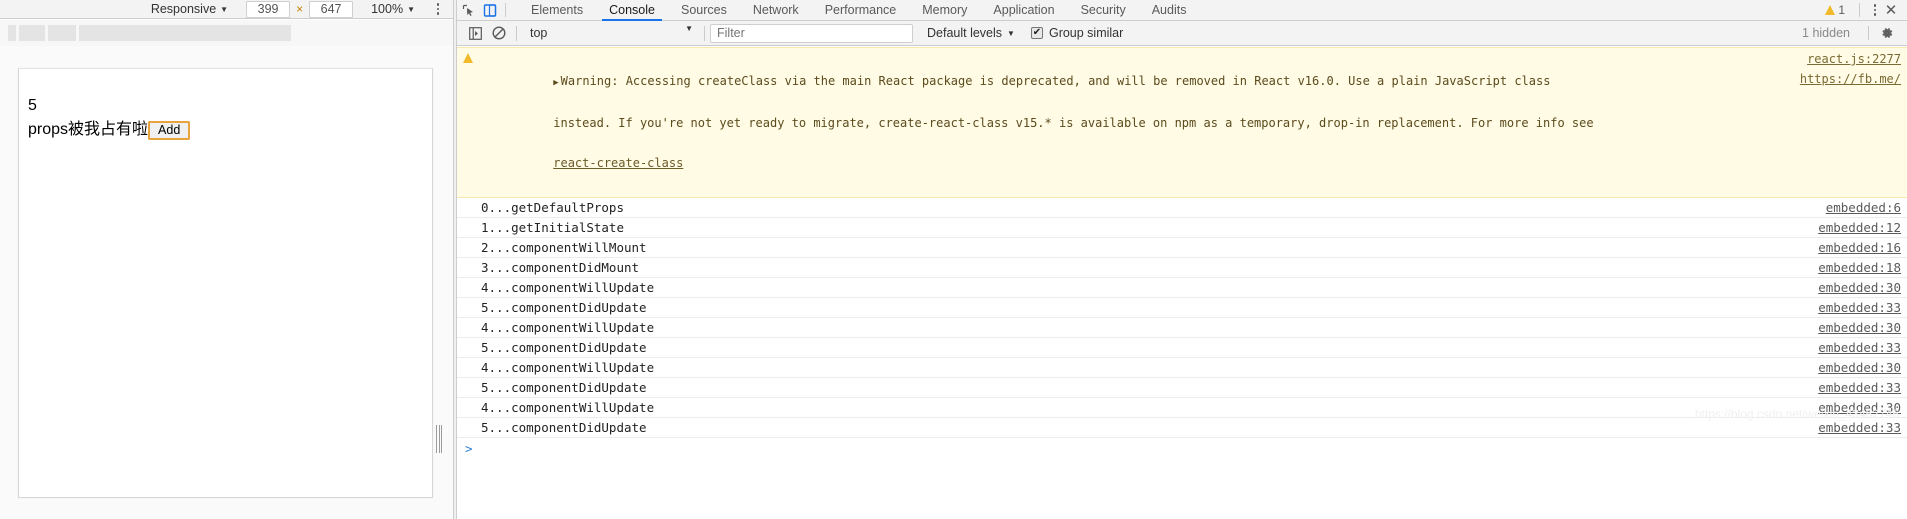 The height and width of the screenshot is (519, 1907). What do you see at coordinates (1863, 208) in the screenshot?
I see `log-source-link: embedded:6` at bounding box center [1863, 208].